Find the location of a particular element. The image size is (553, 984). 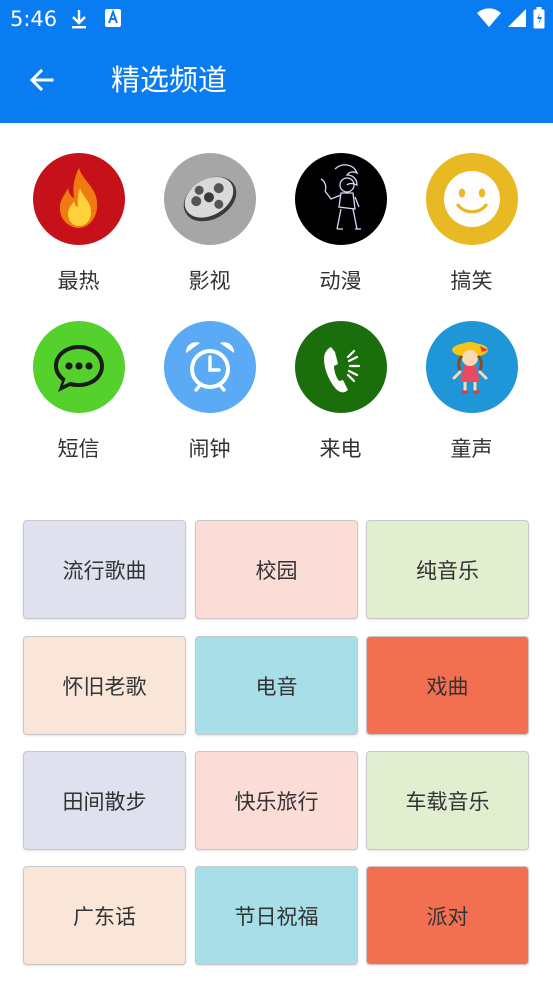

channel-item-film: 影视 is located at coordinates (209, 224).